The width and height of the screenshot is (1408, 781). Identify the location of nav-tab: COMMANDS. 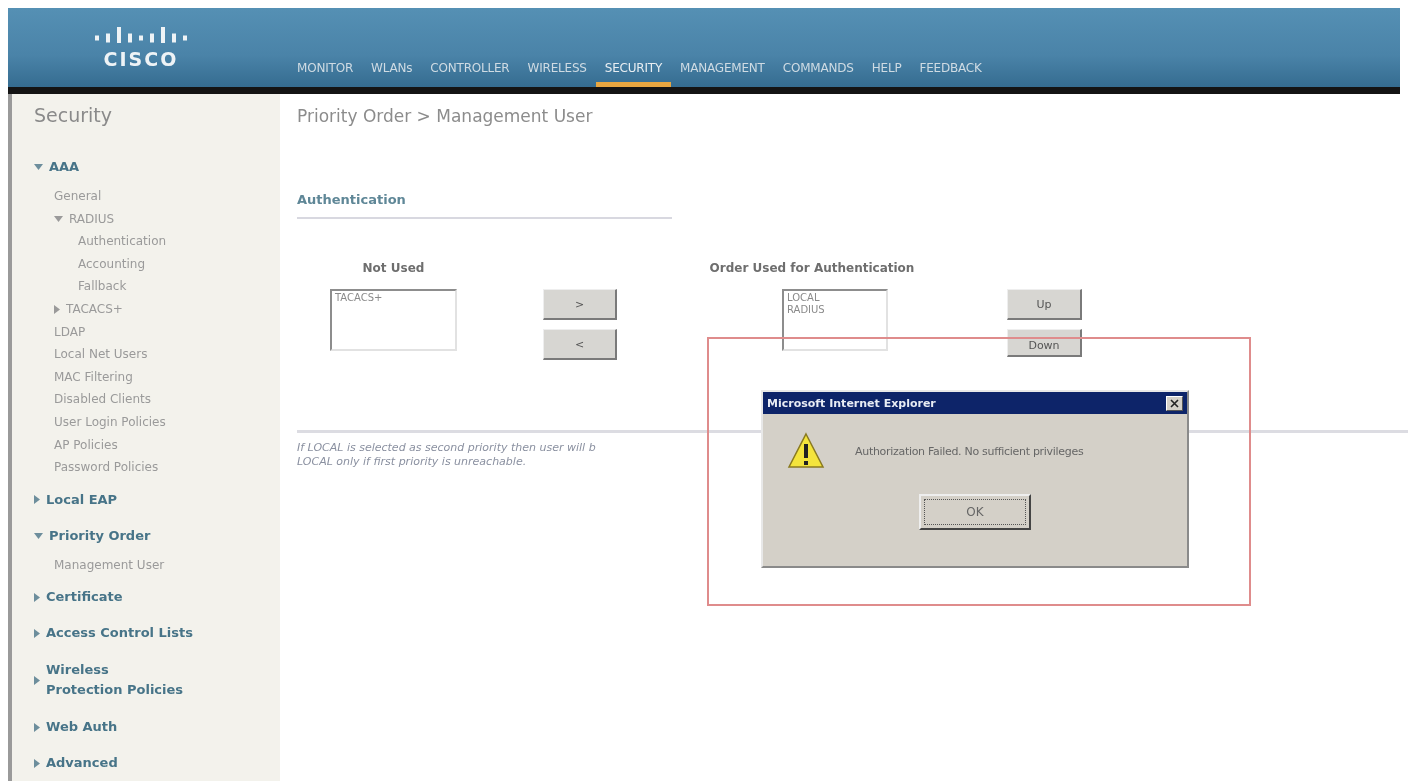
(818, 74).